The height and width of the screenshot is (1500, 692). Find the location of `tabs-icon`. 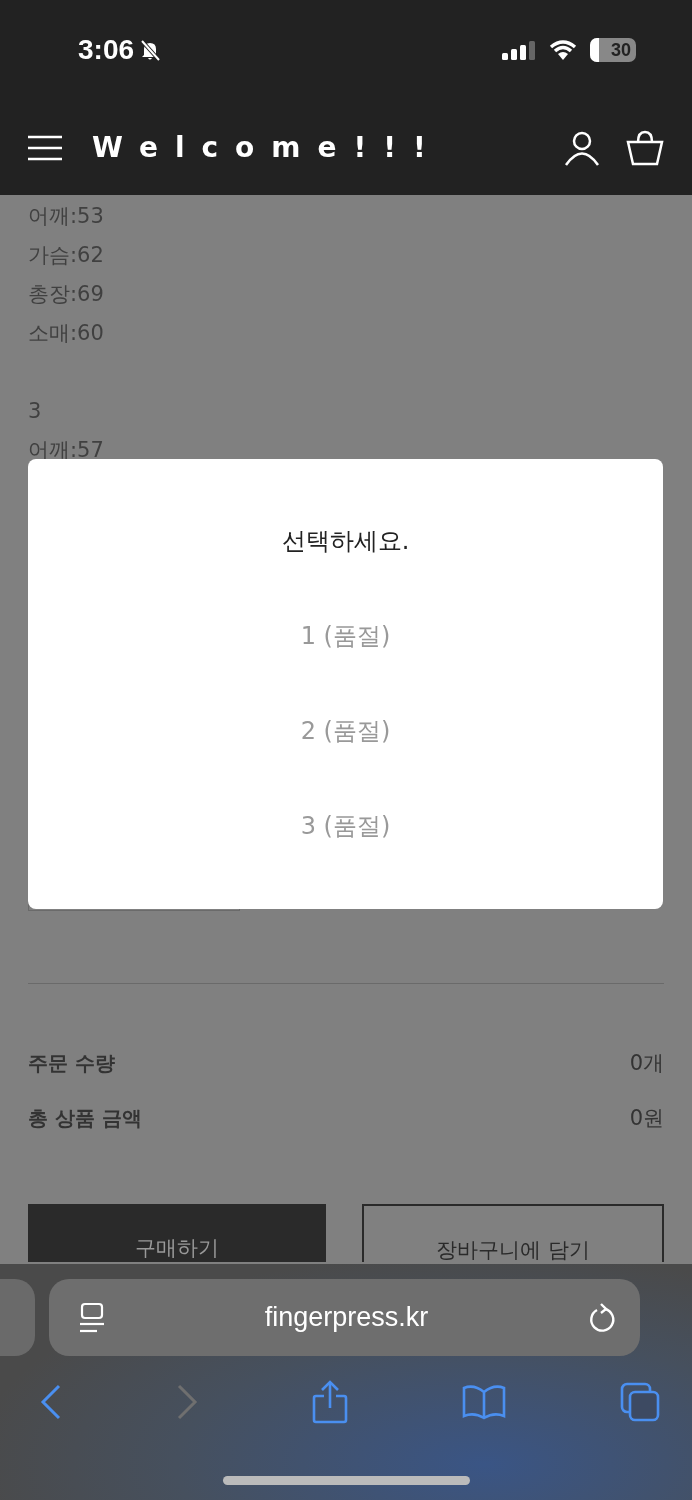

tabs-icon is located at coordinates (640, 1402).